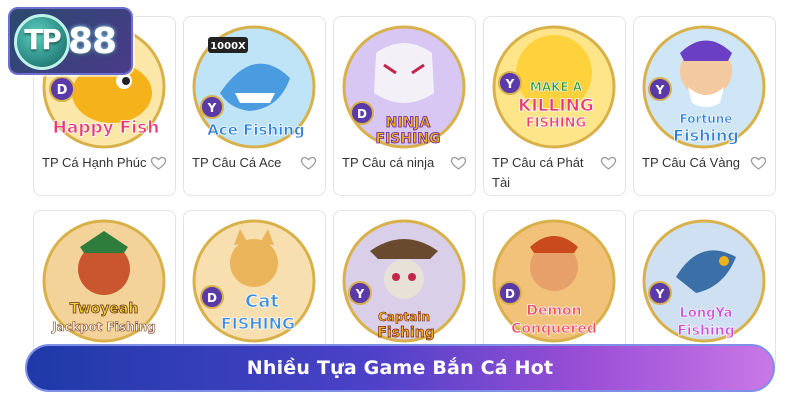 This screenshot has width=800, height=400. Describe the element at coordinates (691, 162) in the screenshot. I see `game-name: TP Câu Cá Vàng` at that location.